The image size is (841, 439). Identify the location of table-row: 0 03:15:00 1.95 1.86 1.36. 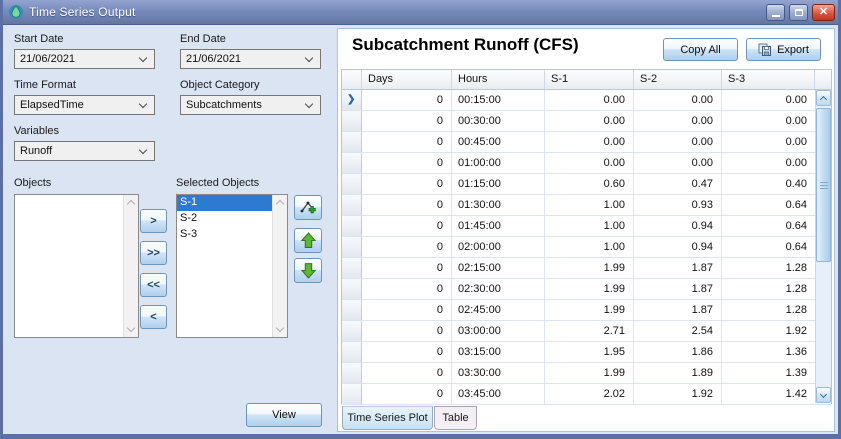
(586, 352).